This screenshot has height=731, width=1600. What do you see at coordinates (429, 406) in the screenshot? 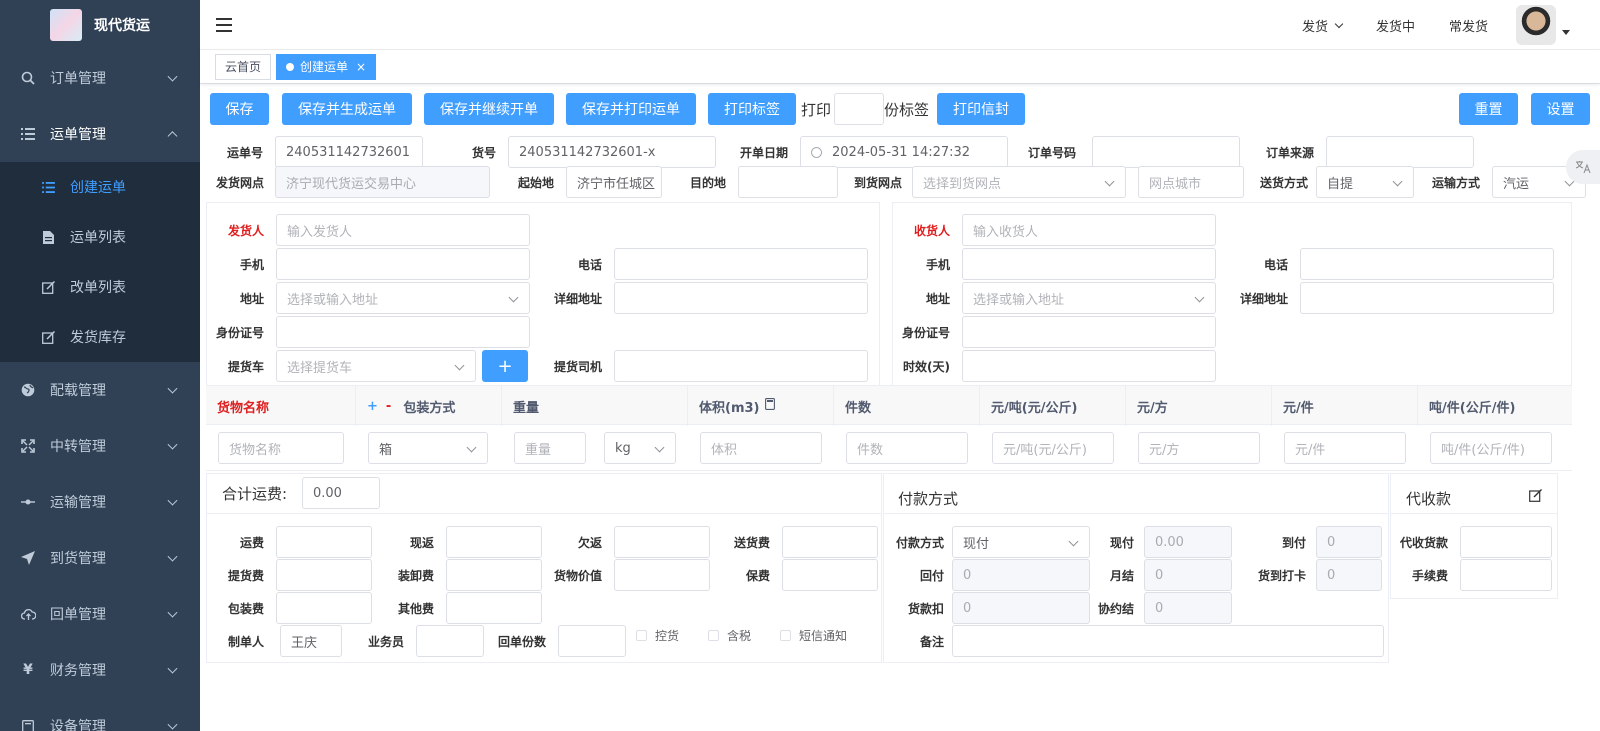
I see `package-header: + - 包装方式` at bounding box center [429, 406].